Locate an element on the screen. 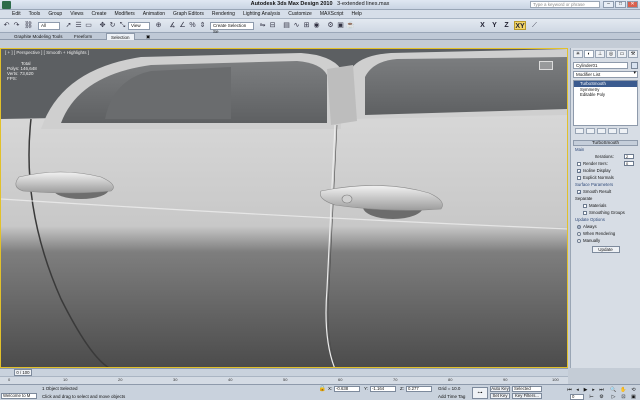  smooth-result-checkbox is located at coordinates (579, 191).